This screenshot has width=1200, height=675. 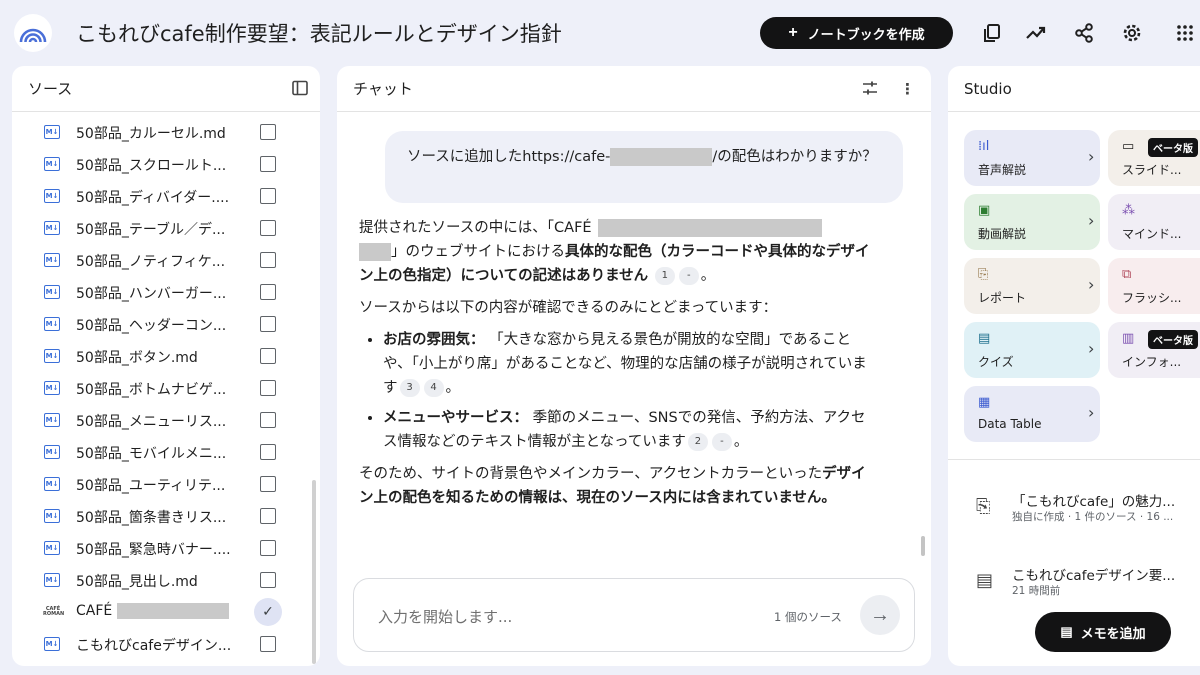 I want to click on chevron-right-icon: ›, so click(x=1091, y=220).